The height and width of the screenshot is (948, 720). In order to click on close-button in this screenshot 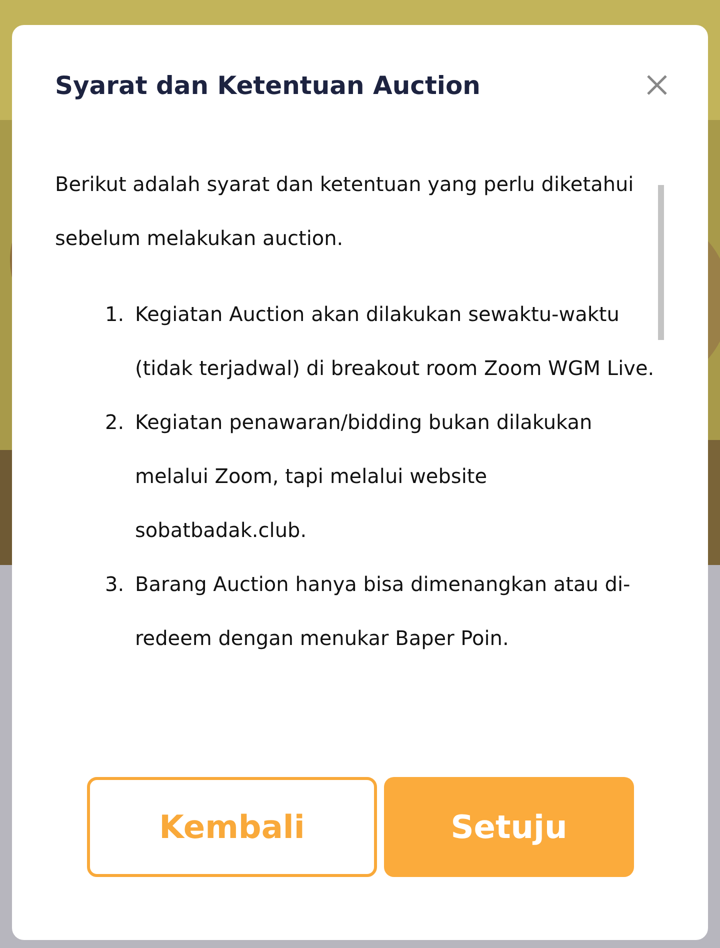, I will do `click(657, 85)`.